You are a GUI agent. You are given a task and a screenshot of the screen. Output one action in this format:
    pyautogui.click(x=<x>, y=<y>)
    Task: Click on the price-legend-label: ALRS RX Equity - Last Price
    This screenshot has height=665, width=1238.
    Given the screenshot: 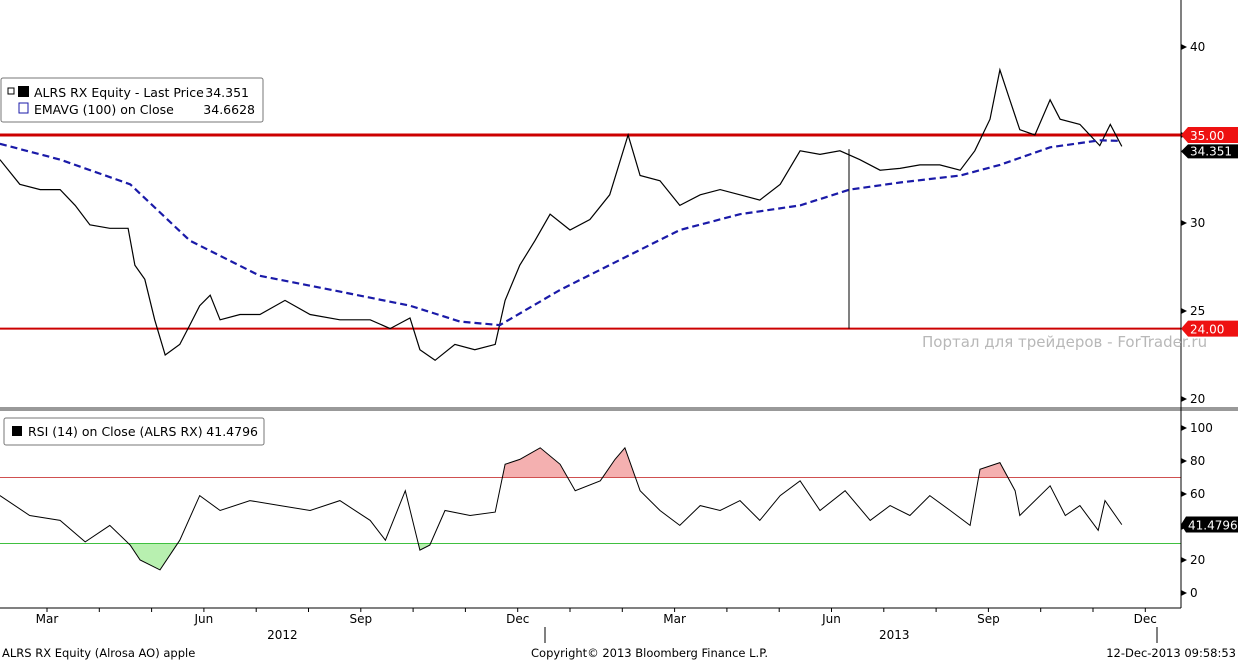 What is the action you would take?
    pyautogui.click(x=119, y=92)
    